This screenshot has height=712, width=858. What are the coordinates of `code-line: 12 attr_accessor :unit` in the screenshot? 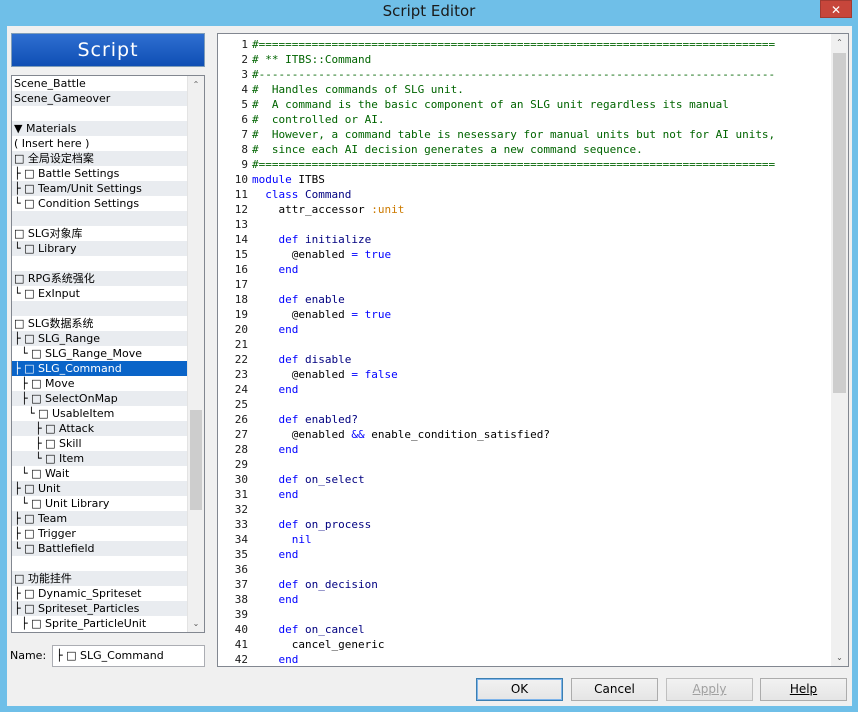 It's located at (524, 209).